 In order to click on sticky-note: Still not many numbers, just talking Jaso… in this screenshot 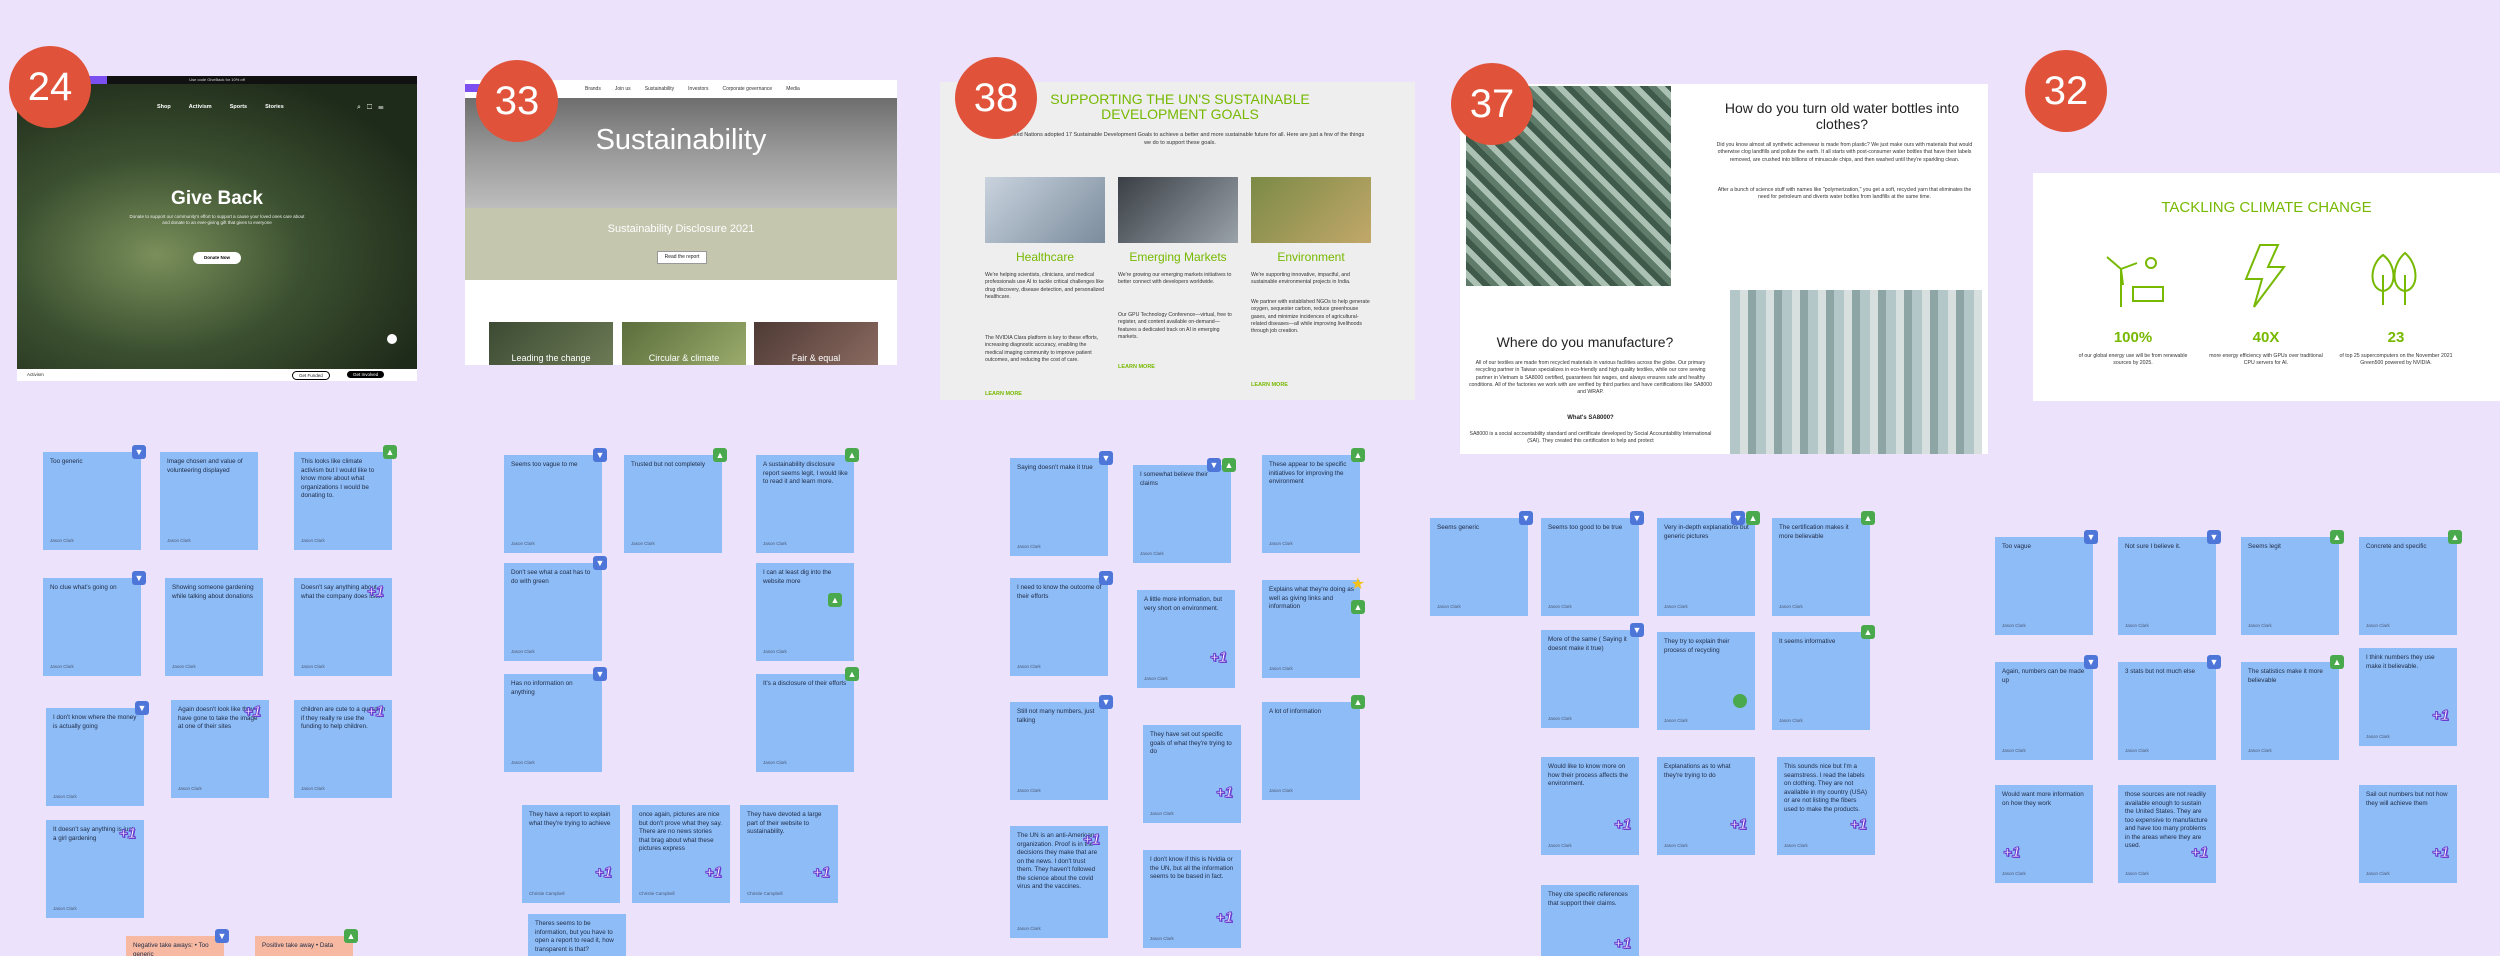, I will do `click(1061, 747)`.